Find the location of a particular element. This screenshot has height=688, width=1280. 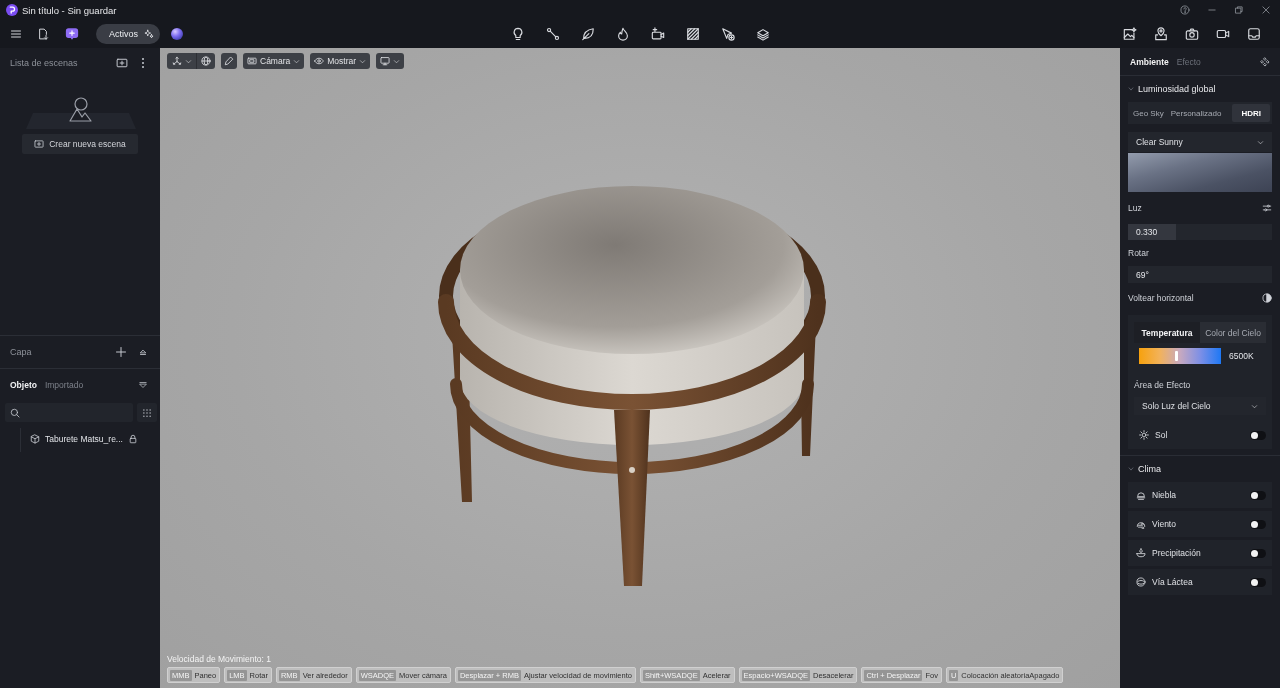

lock-icon is located at coordinates (132, 439).